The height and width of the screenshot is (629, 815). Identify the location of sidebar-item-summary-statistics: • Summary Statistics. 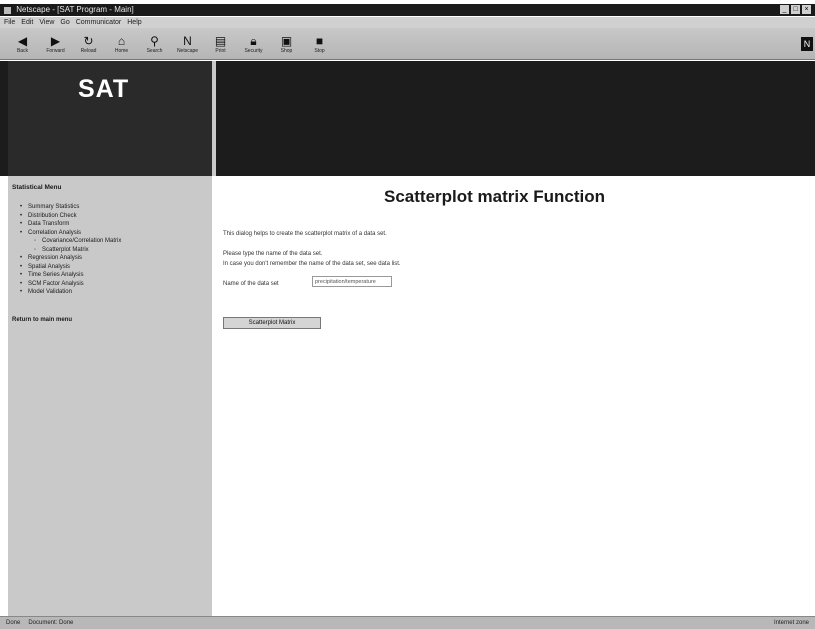
(110, 207).